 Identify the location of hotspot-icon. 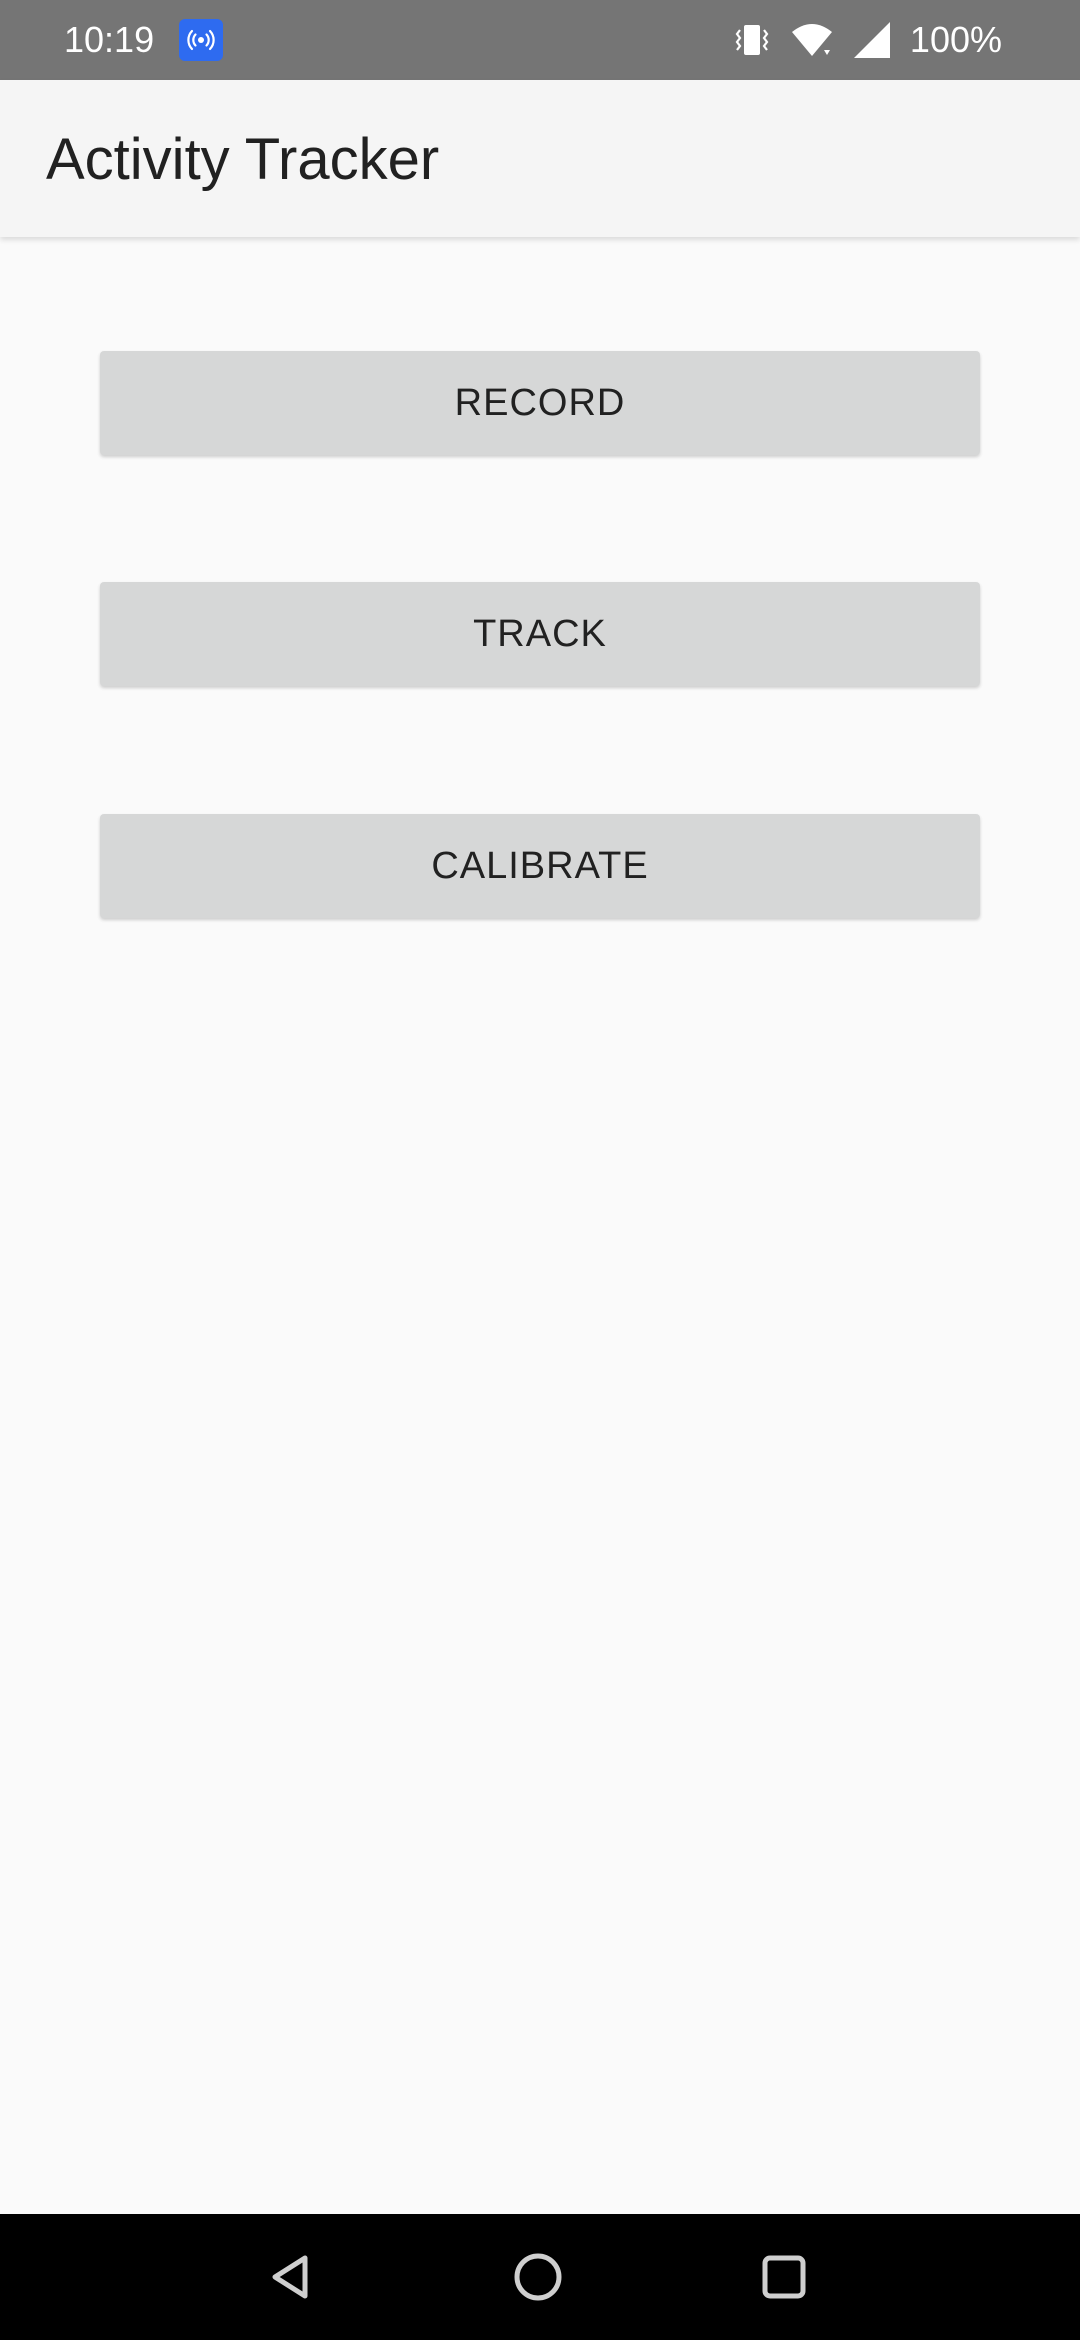
(201, 40).